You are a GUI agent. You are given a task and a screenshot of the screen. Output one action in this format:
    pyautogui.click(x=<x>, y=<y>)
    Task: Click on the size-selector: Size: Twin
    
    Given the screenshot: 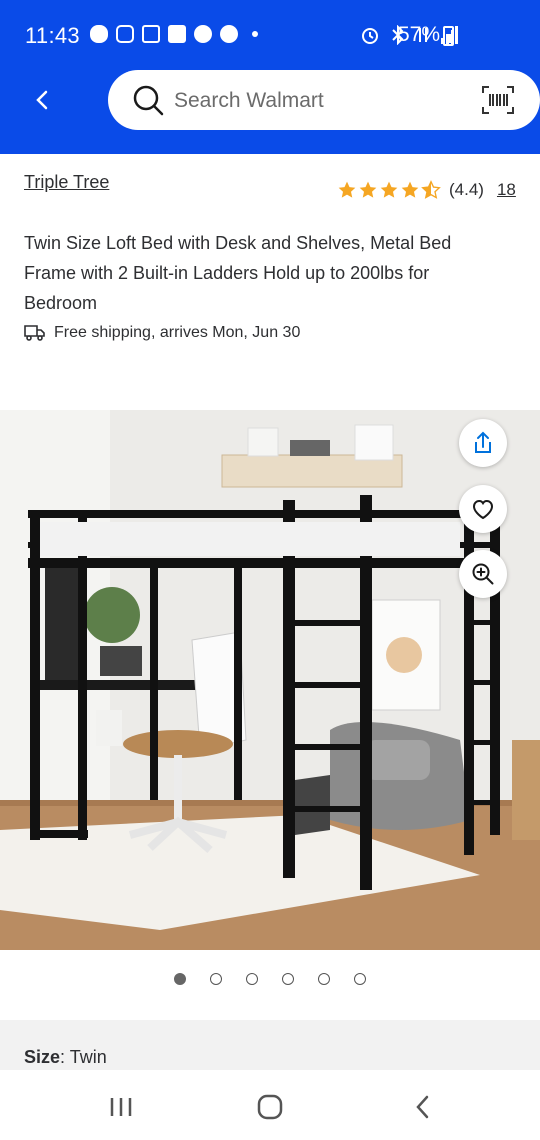 What is the action you would take?
    pyautogui.click(x=65, y=1057)
    